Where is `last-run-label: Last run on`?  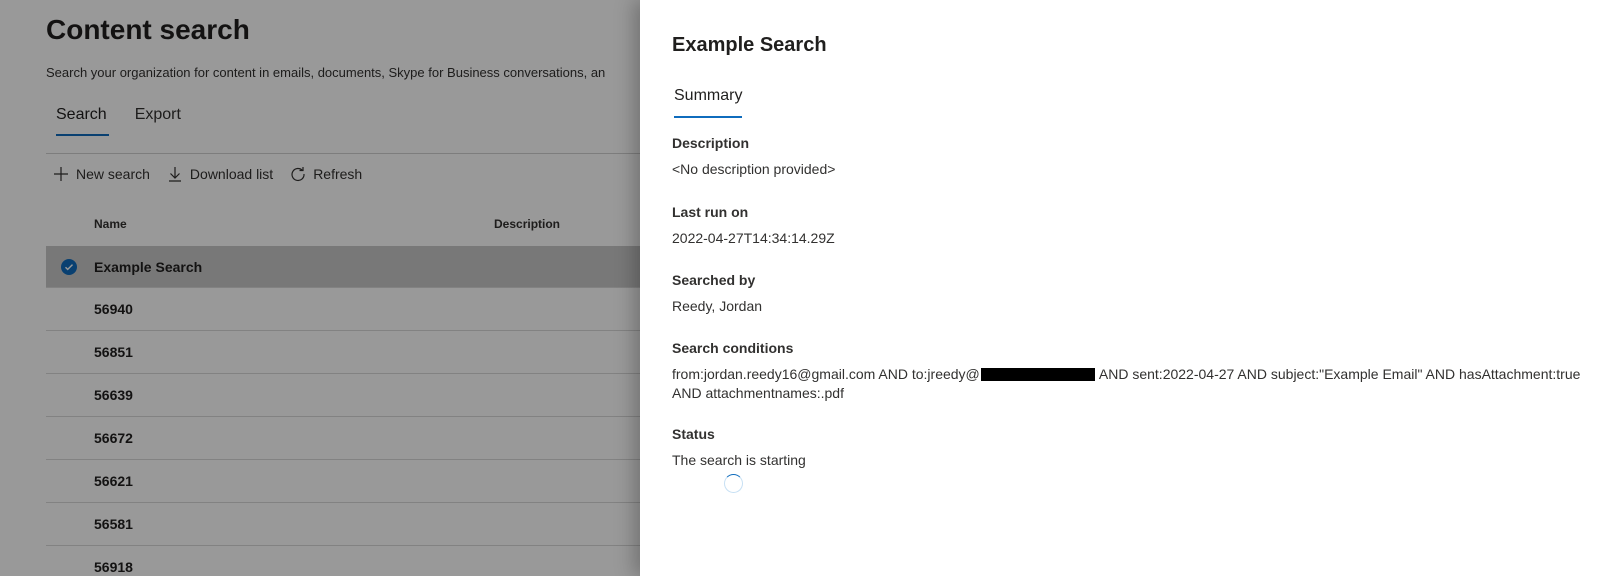
last-run-label: Last run on is located at coordinates (710, 212).